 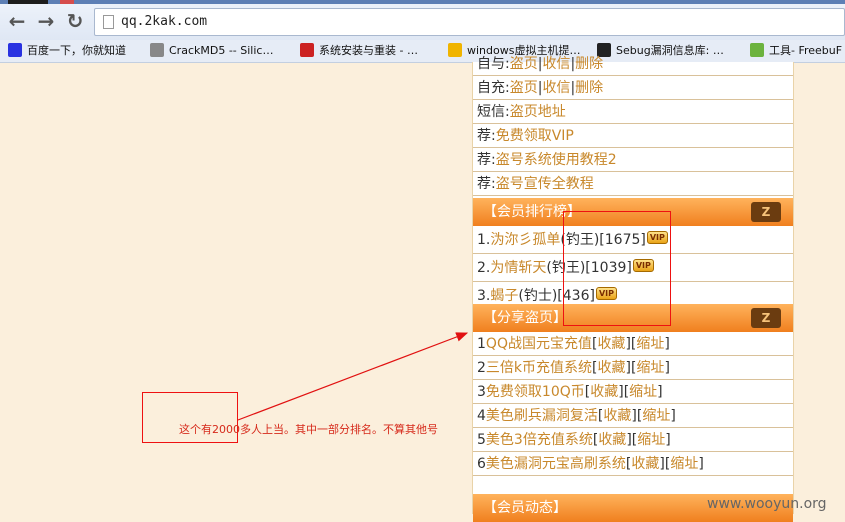 I want to click on annotation-note: 这个有2000多人上当。其中一部分排名。不算其他号, so click(x=308, y=429).